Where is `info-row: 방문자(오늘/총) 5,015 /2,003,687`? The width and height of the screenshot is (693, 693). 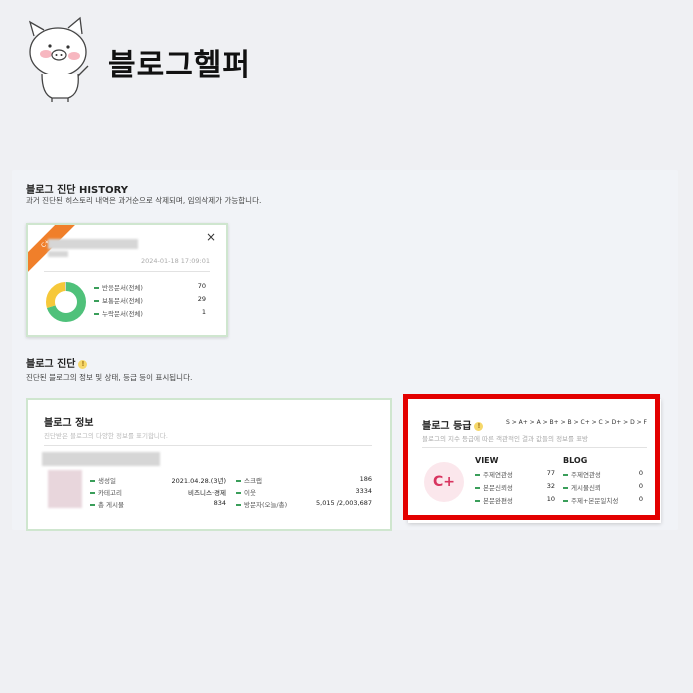
info-row: 방문자(오늘/총) 5,015 /2,003,687 is located at coordinates (304, 504).